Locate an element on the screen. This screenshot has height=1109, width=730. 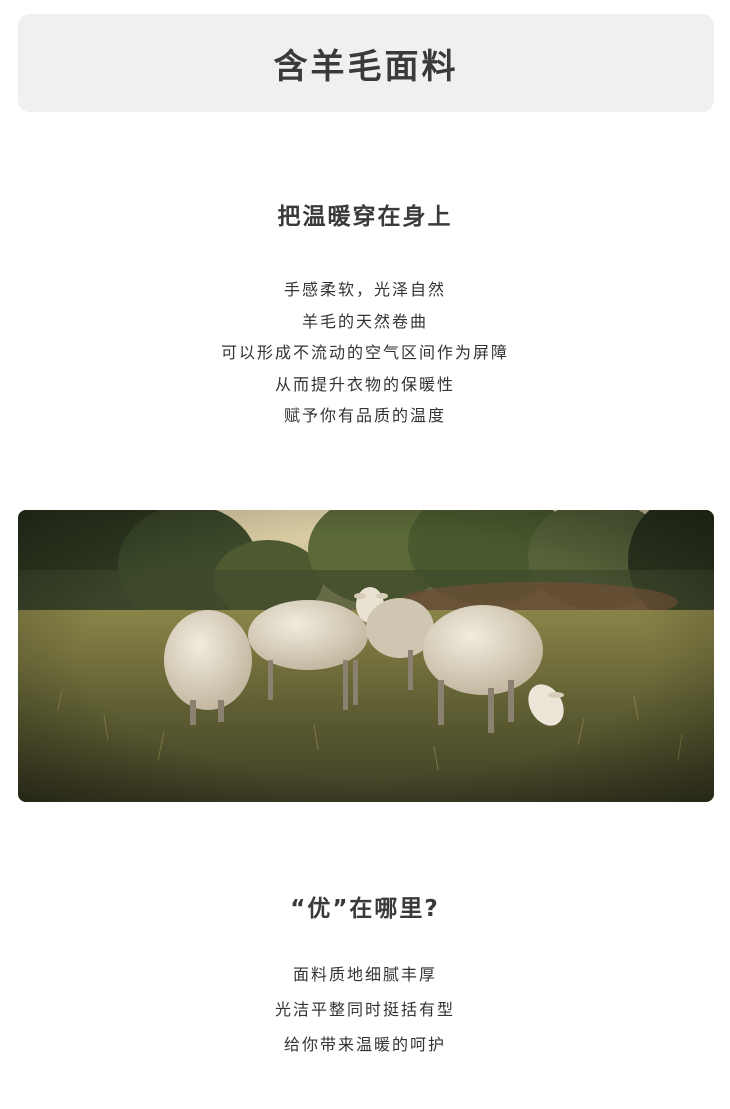
description-line: 给你带来温暖的呵护 is located at coordinates (364, 1044).